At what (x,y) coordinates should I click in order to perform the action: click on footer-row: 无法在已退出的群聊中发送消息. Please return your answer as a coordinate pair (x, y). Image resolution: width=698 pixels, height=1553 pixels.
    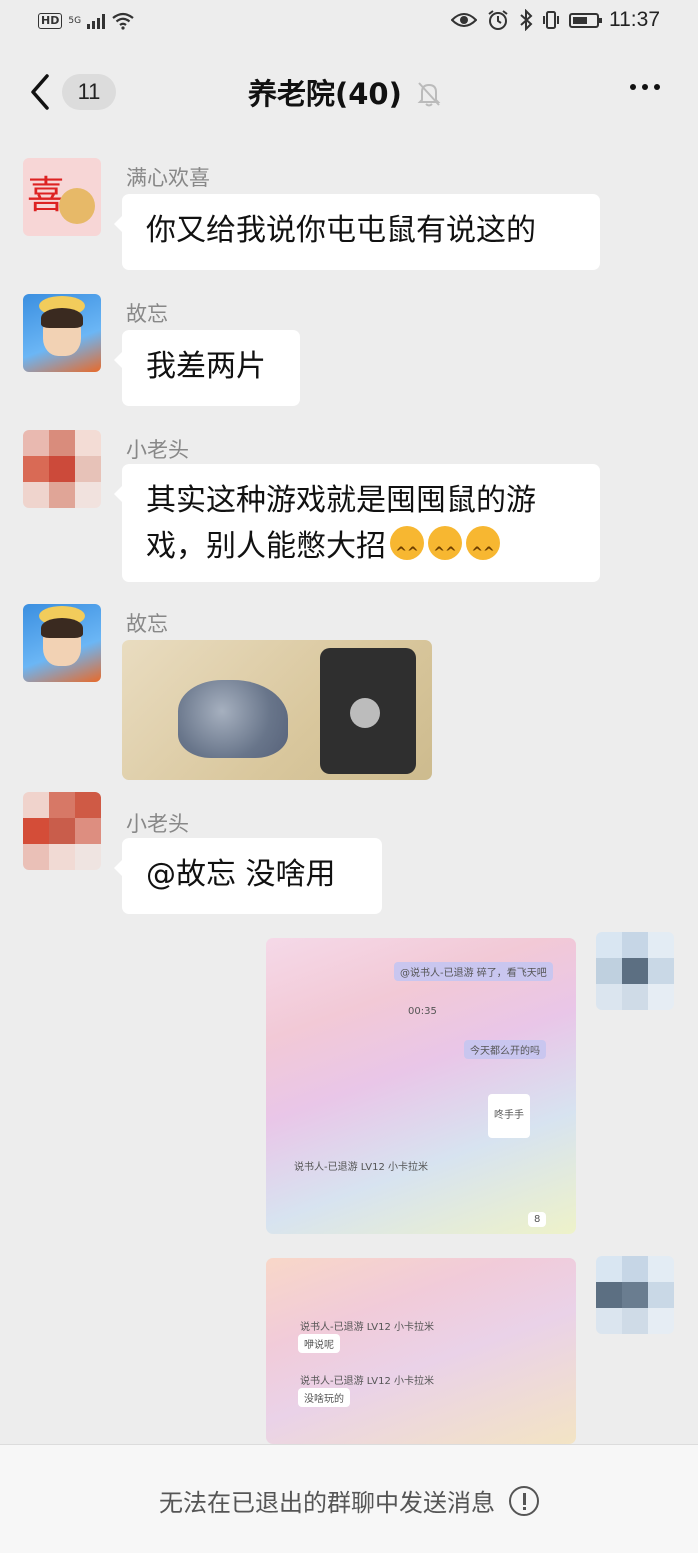
    Looking at the image, I should click on (349, 1500).